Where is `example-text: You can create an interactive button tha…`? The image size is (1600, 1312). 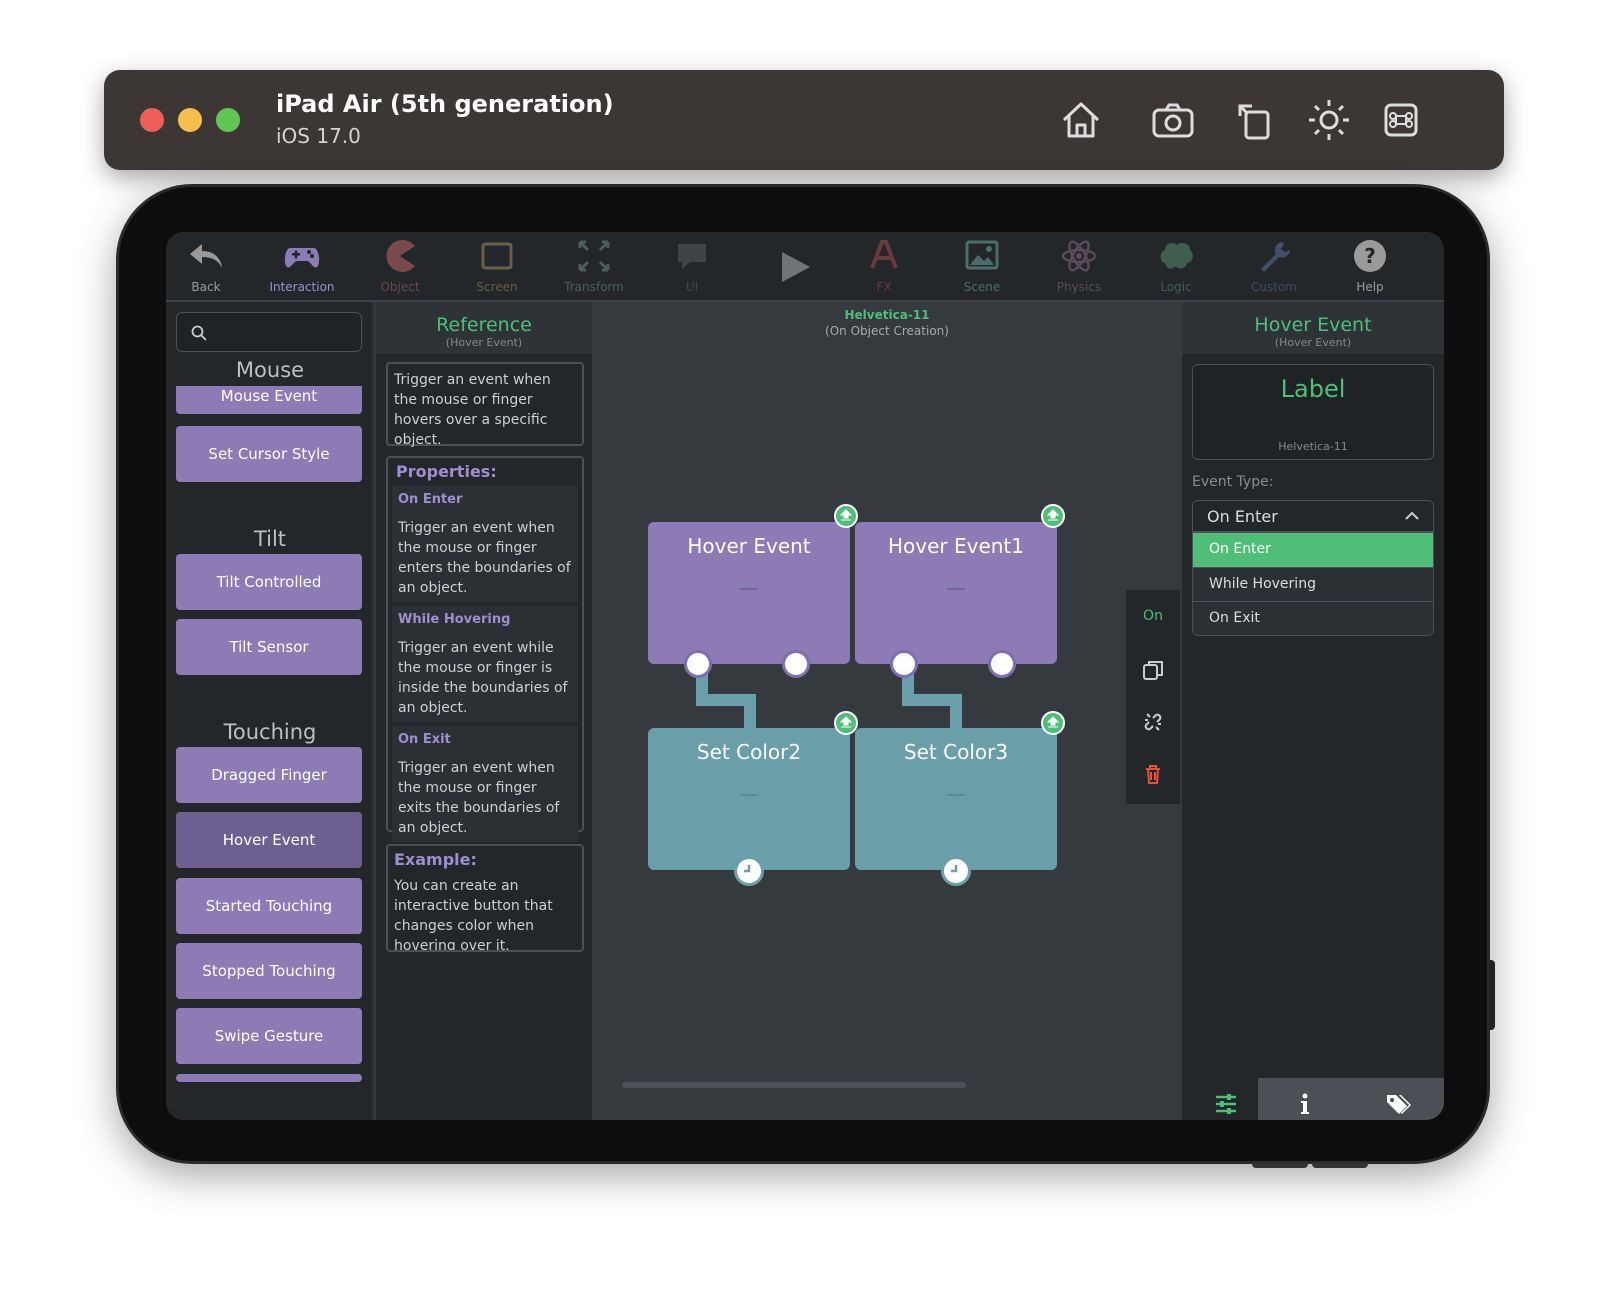
example-text: You can create an interactive button tha… is located at coordinates (473, 915).